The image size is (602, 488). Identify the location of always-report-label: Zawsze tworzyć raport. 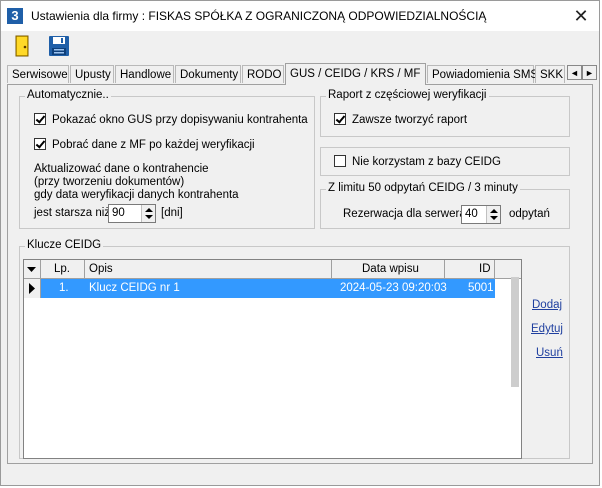
(410, 120).